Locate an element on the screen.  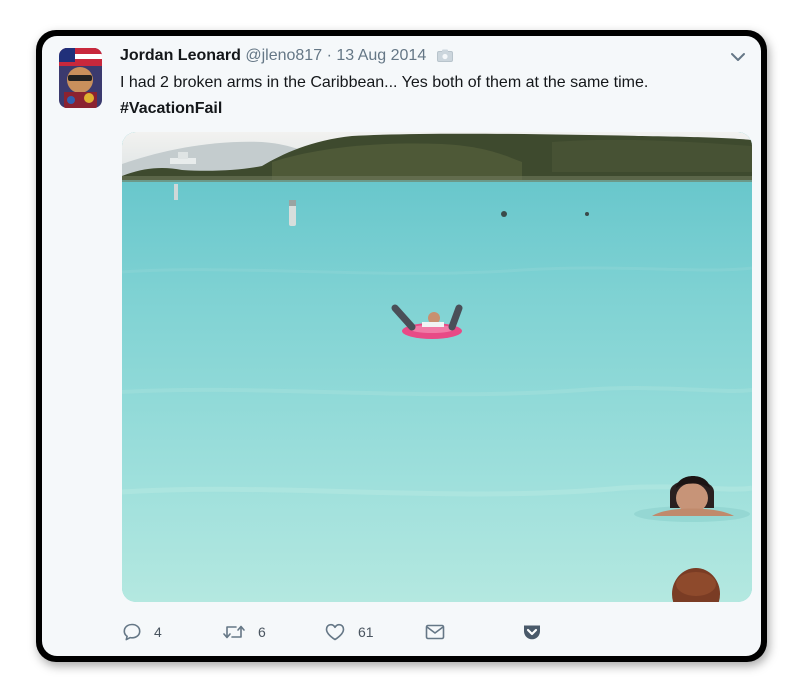
heart-icon is located at coordinates (335, 632).